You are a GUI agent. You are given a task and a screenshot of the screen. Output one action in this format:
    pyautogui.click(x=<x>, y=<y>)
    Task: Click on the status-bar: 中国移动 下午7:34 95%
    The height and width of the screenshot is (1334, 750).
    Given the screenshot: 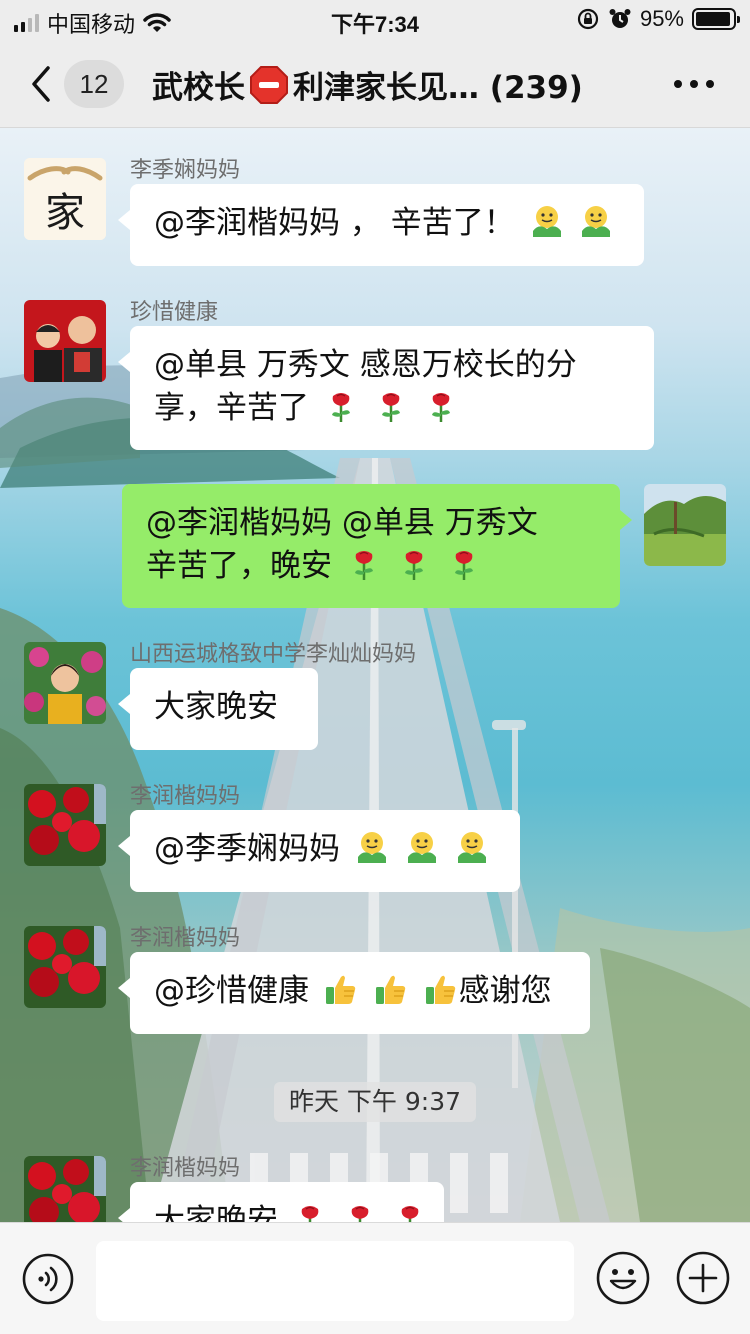 What is the action you would take?
    pyautogui.click(x=375, y=20)
    